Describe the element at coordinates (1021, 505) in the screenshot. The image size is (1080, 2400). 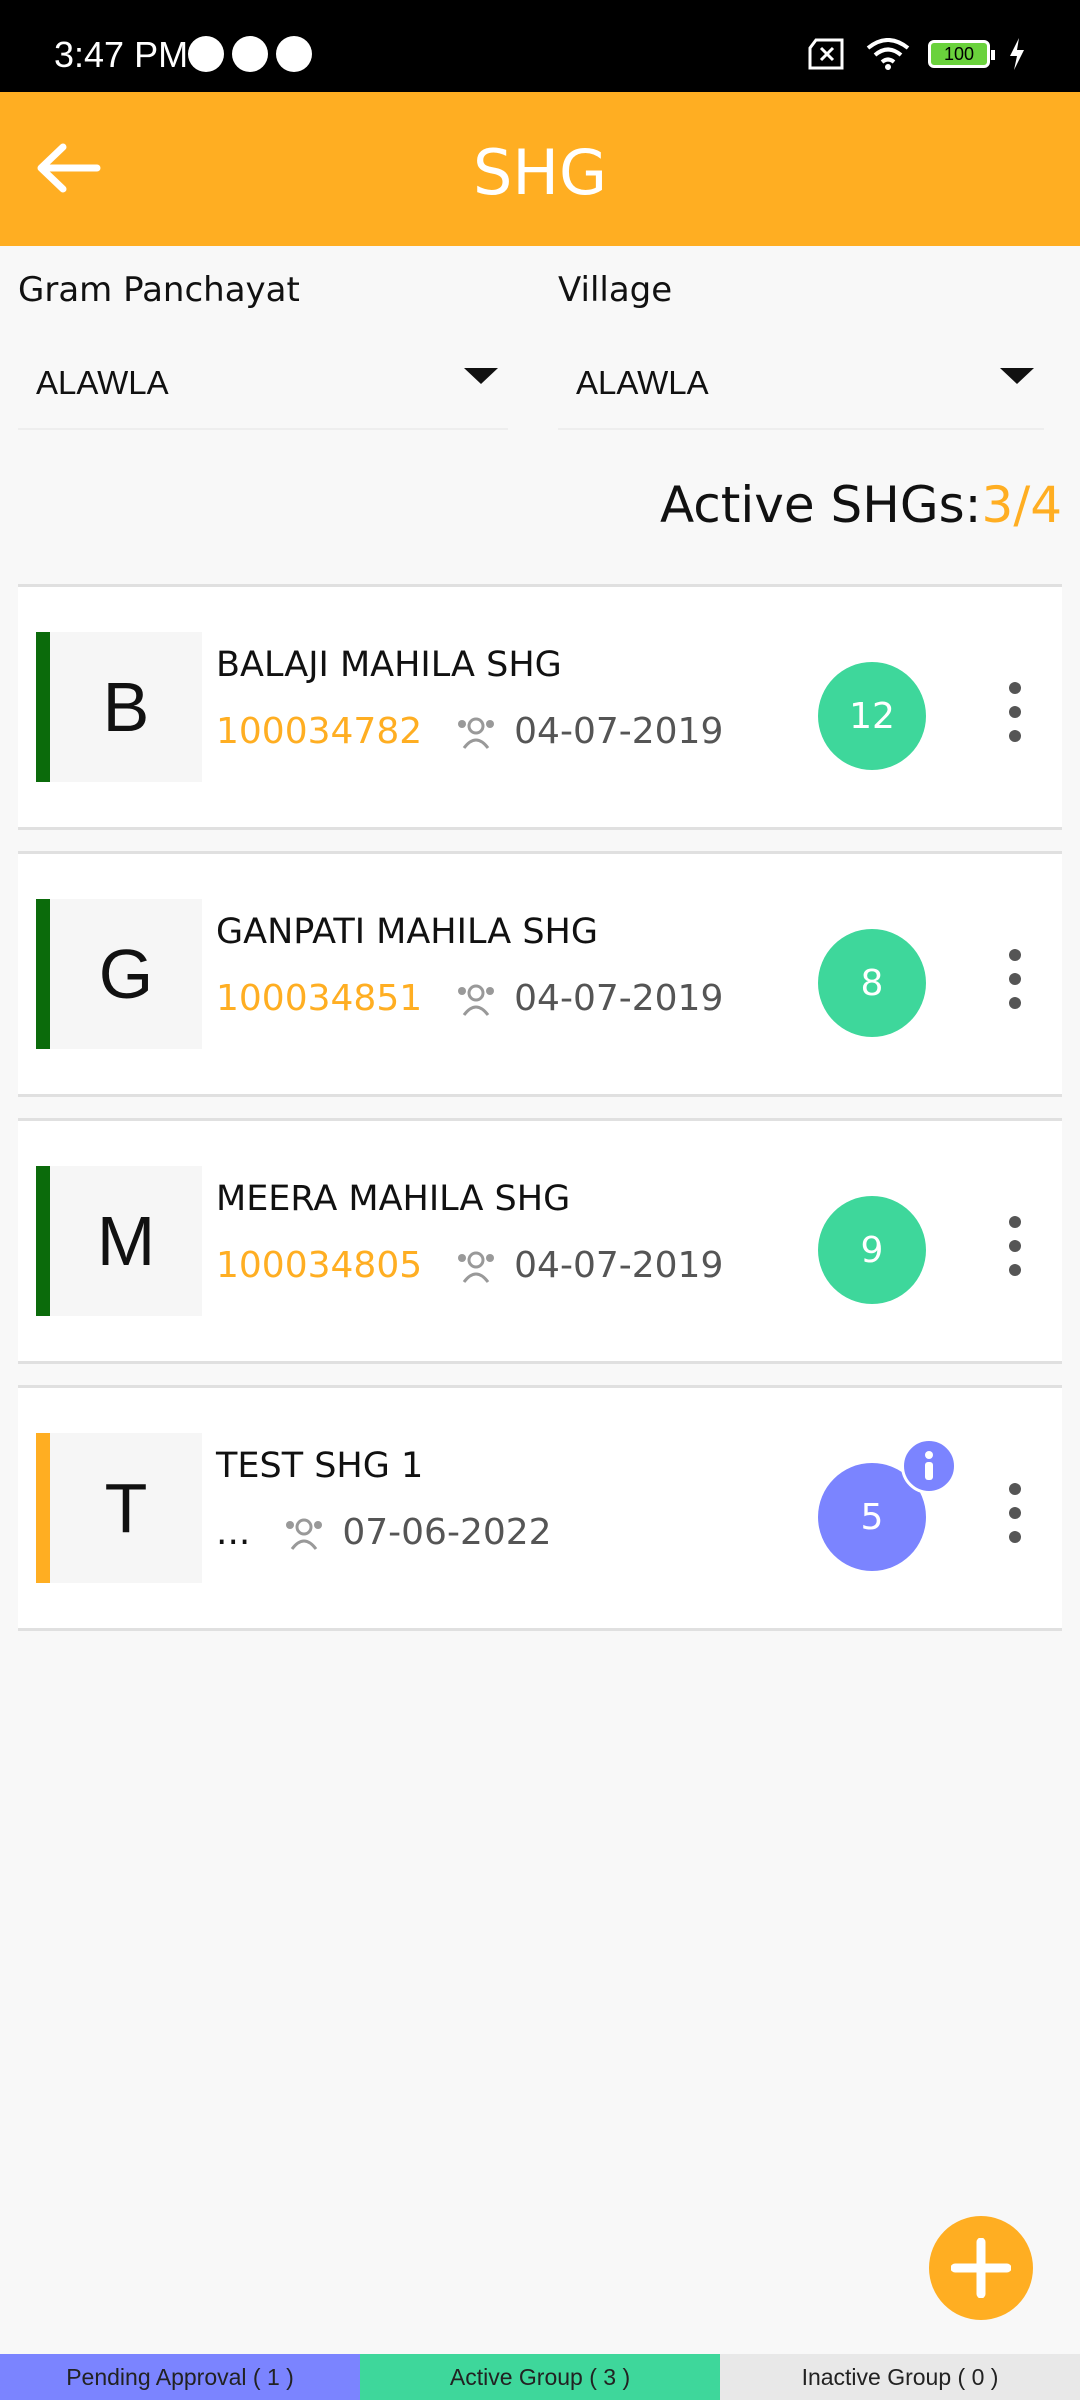
I see `active-shg-value: 3/4` at that location.